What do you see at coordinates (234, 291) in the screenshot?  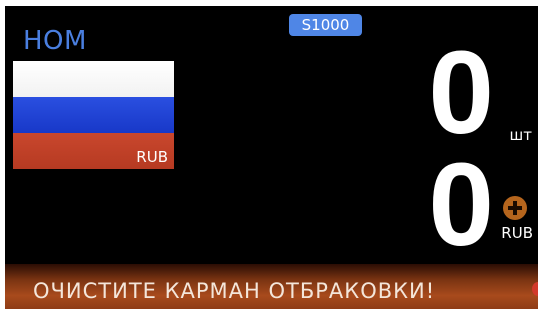 I see `status-message: ОЧИСТИТЕ КАРМАН ОТБРАКОВКИ!` at bounding box center [234, 291].